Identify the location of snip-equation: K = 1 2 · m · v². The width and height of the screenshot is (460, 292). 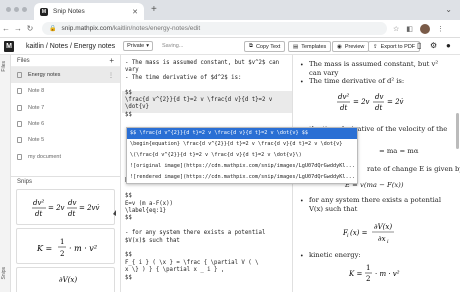
(66, 248).